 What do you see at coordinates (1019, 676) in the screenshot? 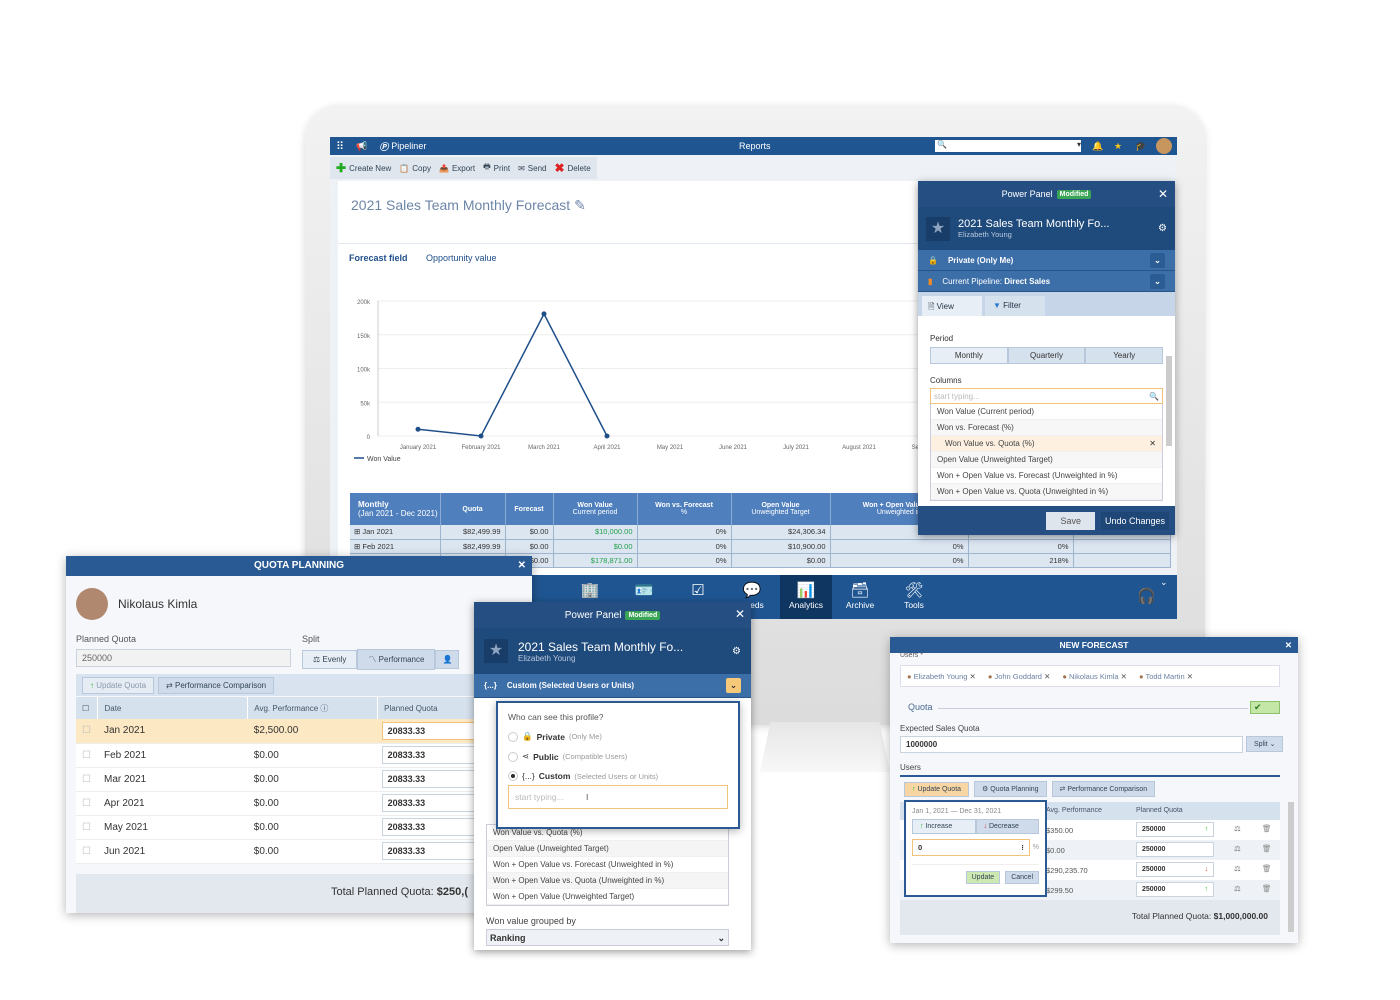
I see `user-tag: ● John Goddard ✕` at bounding box center [1019, 676].